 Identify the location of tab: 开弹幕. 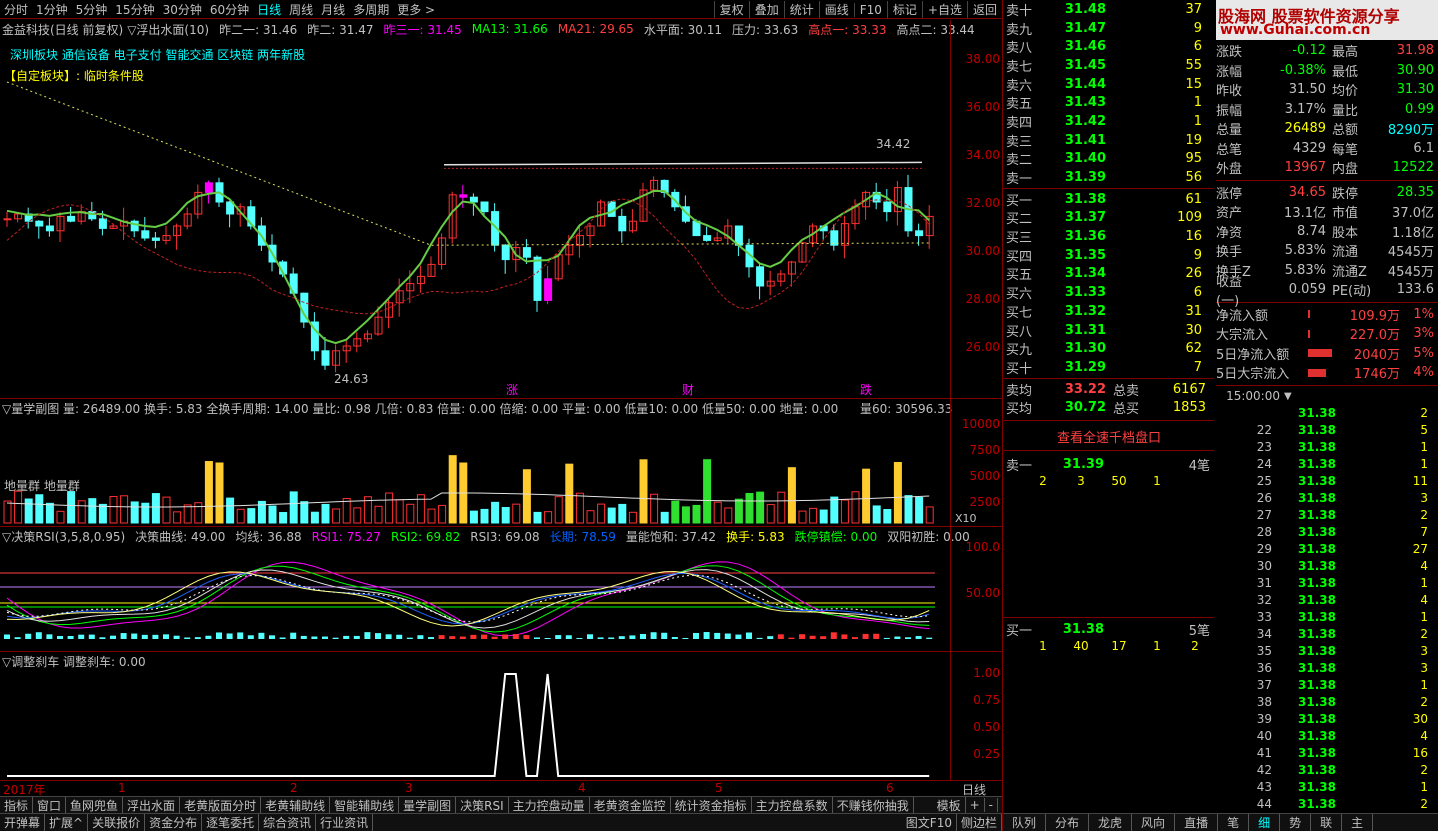
(23, 822).